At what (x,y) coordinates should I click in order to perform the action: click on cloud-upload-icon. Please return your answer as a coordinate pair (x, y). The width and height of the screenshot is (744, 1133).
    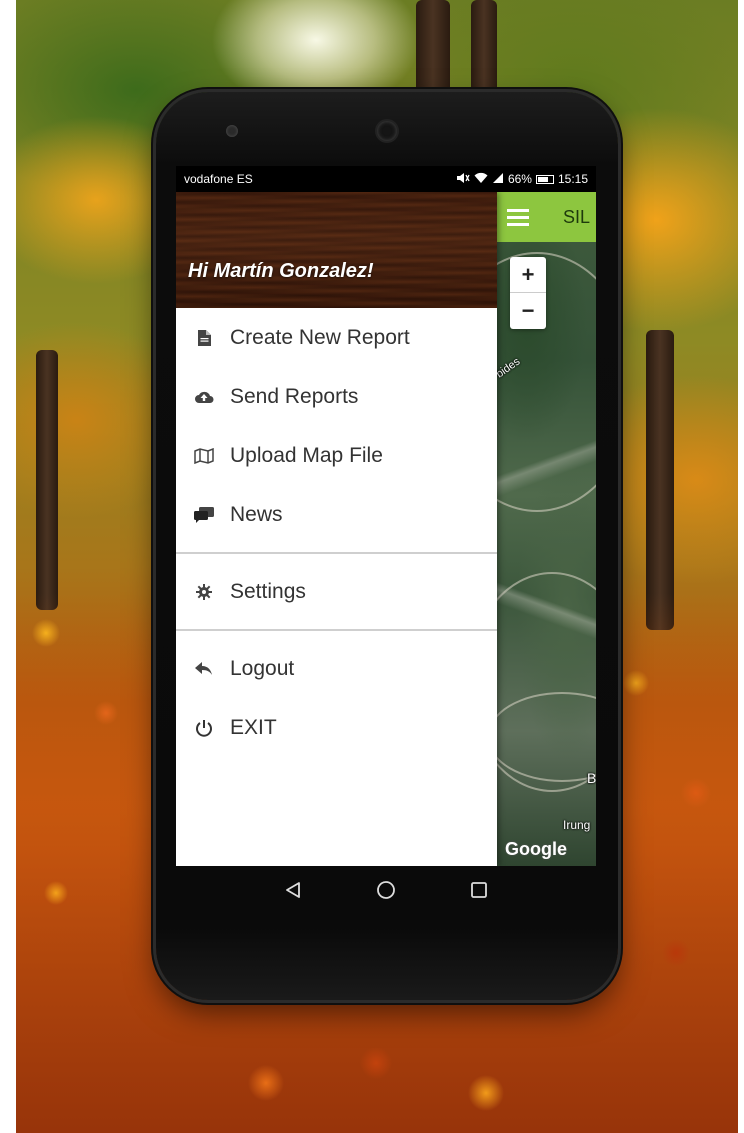
    Looking at the image, I should click on (204, 397).